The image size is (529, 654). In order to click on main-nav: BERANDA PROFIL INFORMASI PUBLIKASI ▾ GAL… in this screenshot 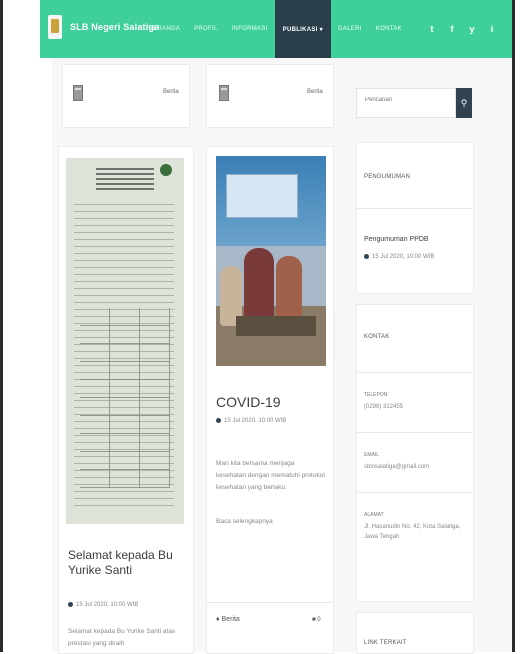, I will do `click(275, 29)`.